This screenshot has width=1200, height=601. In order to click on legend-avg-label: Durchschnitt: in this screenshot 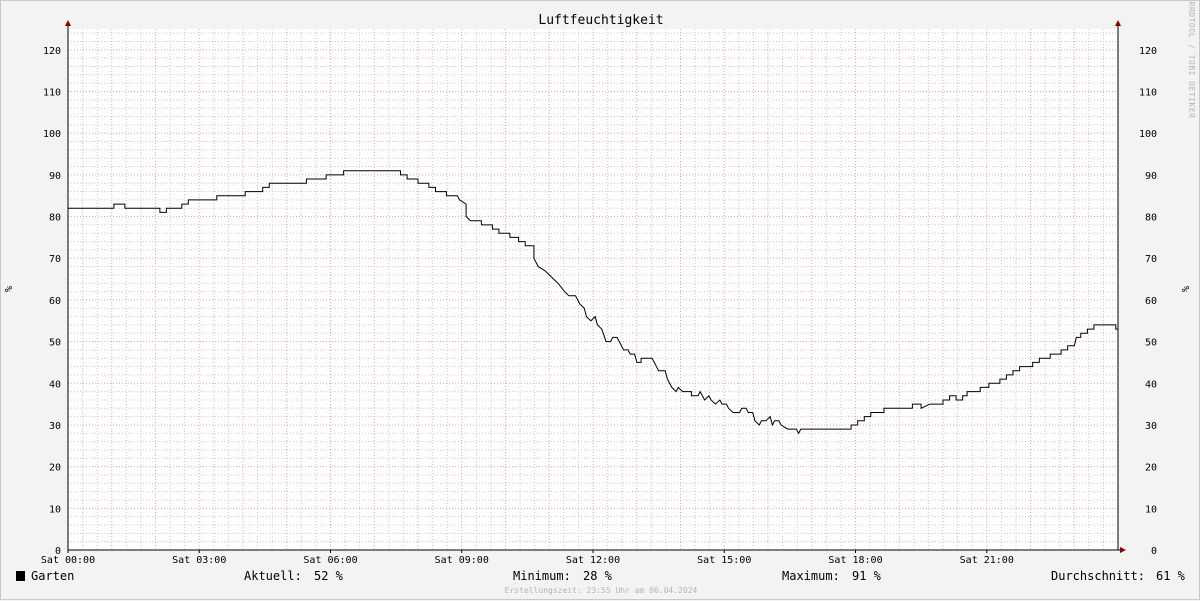, I will do `click(1098, 576)`.